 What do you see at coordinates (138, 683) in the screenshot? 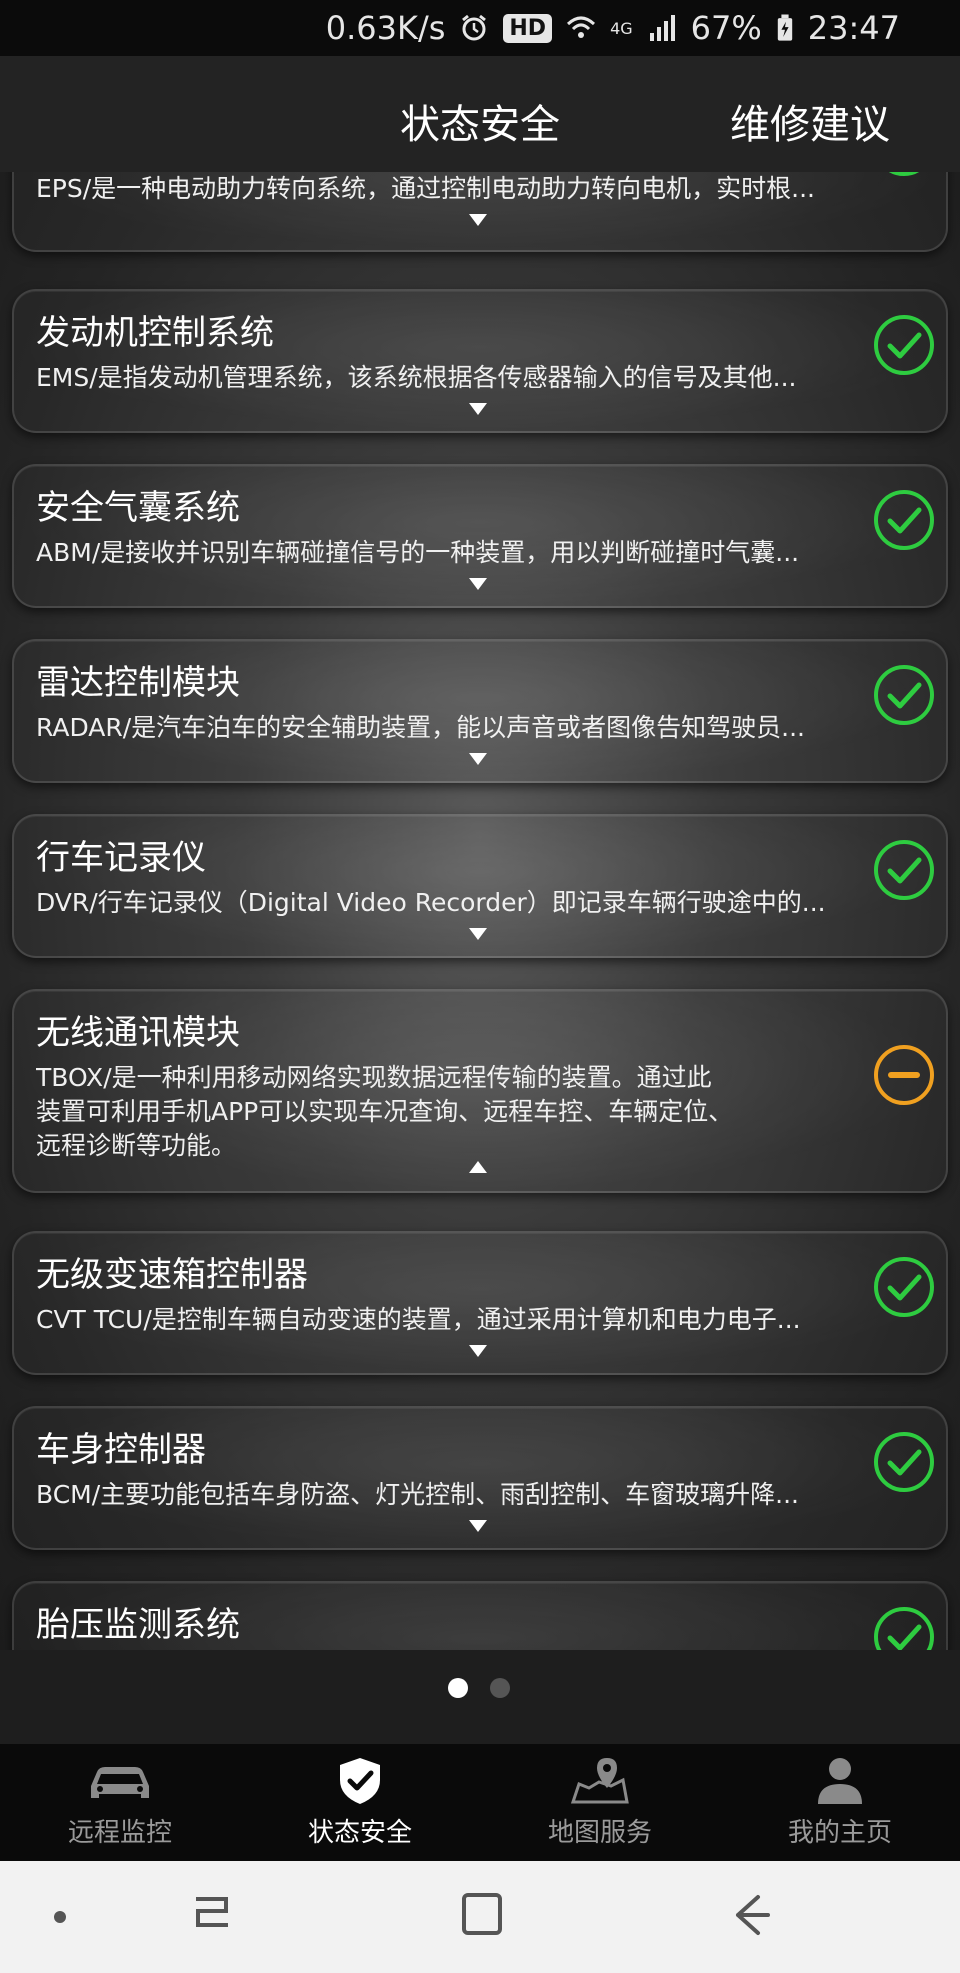
I see `card-title: 雷达控制模块` at bounding box center [138, 683].